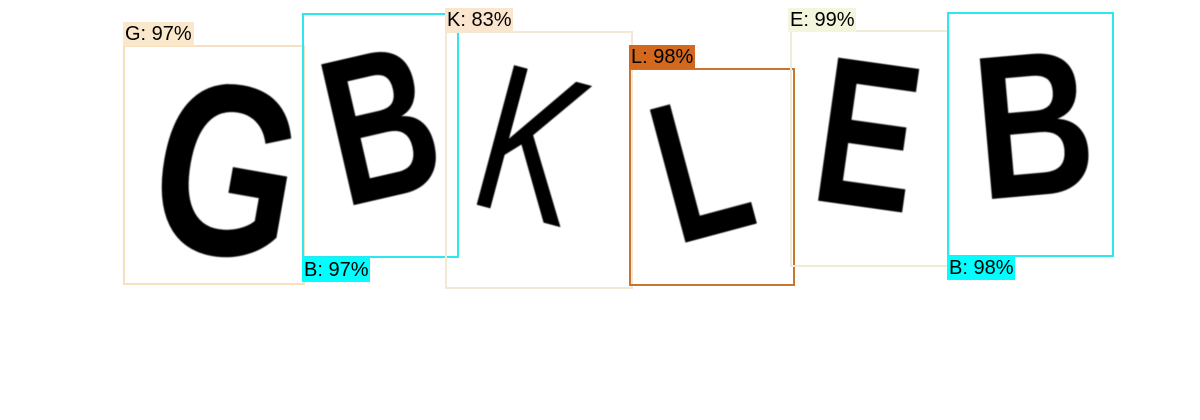  What do you see at coordinates (380, 135) in the screenshot?
I see `detection-box-b1` at bounding box center [380, 135].